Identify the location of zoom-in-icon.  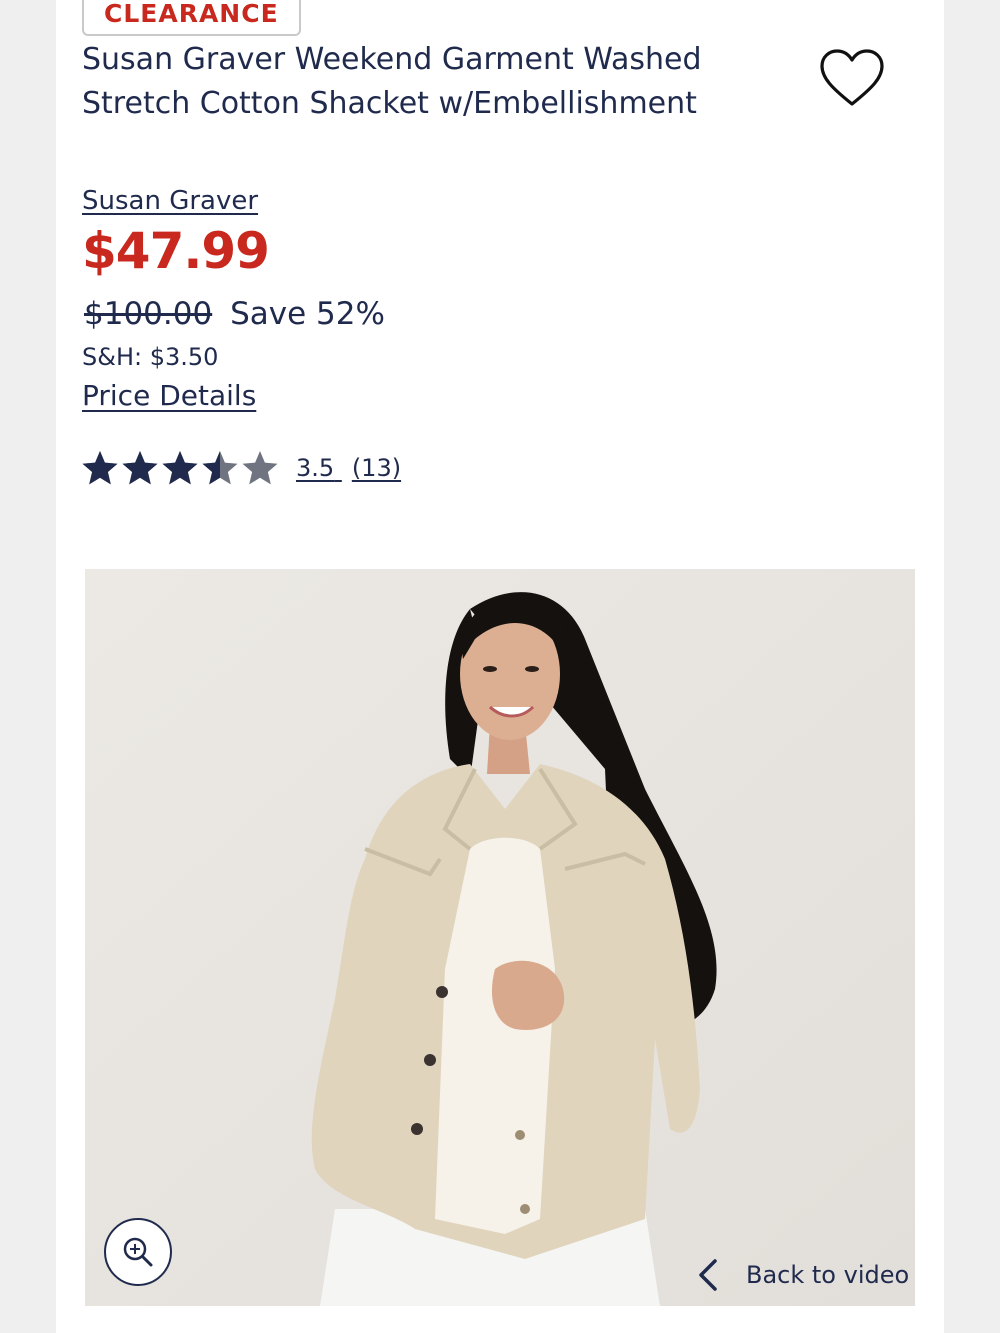
(138, 1252).